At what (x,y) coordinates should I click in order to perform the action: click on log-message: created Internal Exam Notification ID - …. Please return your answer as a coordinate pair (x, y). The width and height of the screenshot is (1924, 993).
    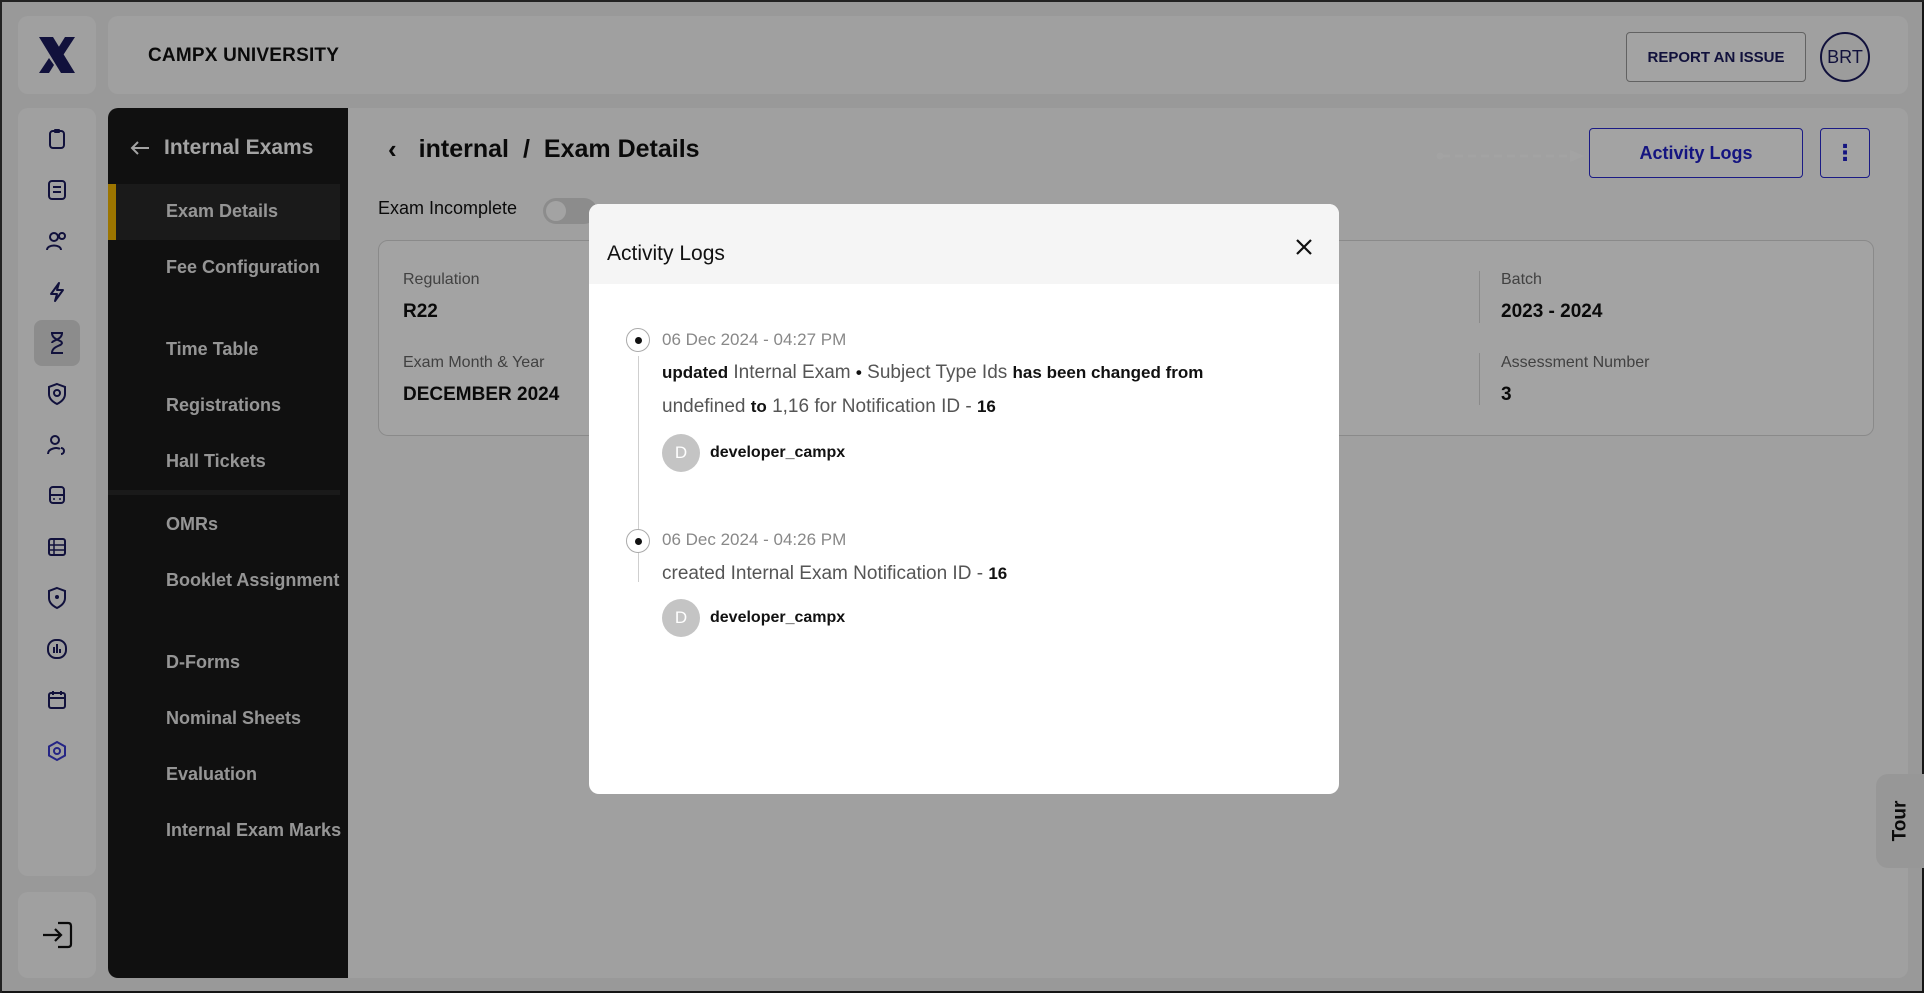
    Looking at the image, I should click on (835, 573).